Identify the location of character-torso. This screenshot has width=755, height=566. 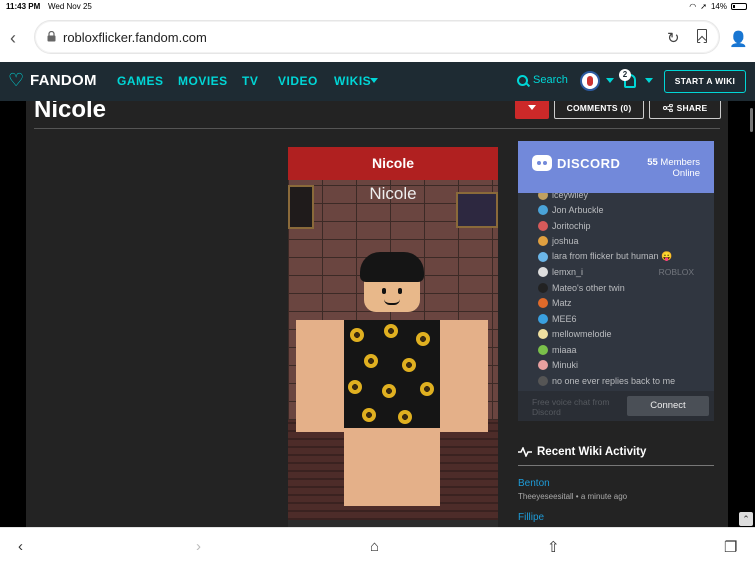
(392, 374).